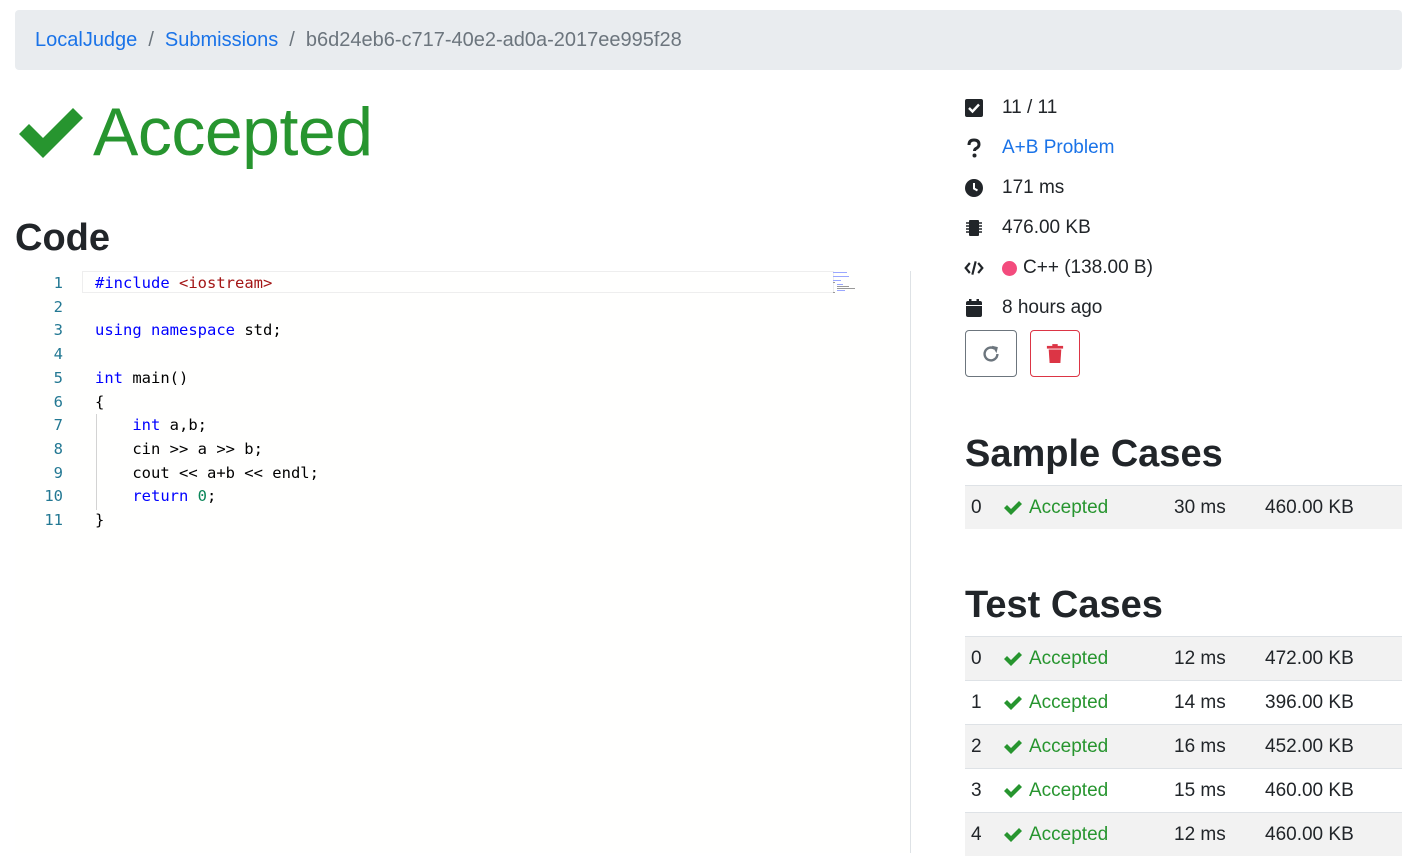 The height and width of the screenshot is (856, 1422). I want to click on line-source: cout << a+b << endl;, so click(207, 473).